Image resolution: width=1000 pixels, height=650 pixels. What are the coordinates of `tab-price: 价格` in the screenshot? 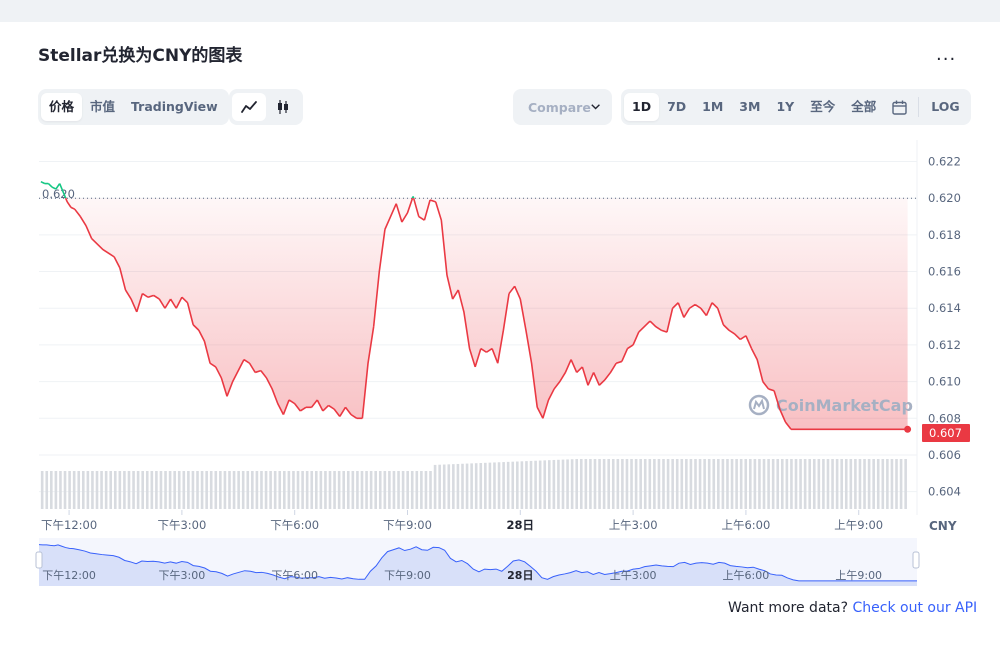 It's located at (62, 107).